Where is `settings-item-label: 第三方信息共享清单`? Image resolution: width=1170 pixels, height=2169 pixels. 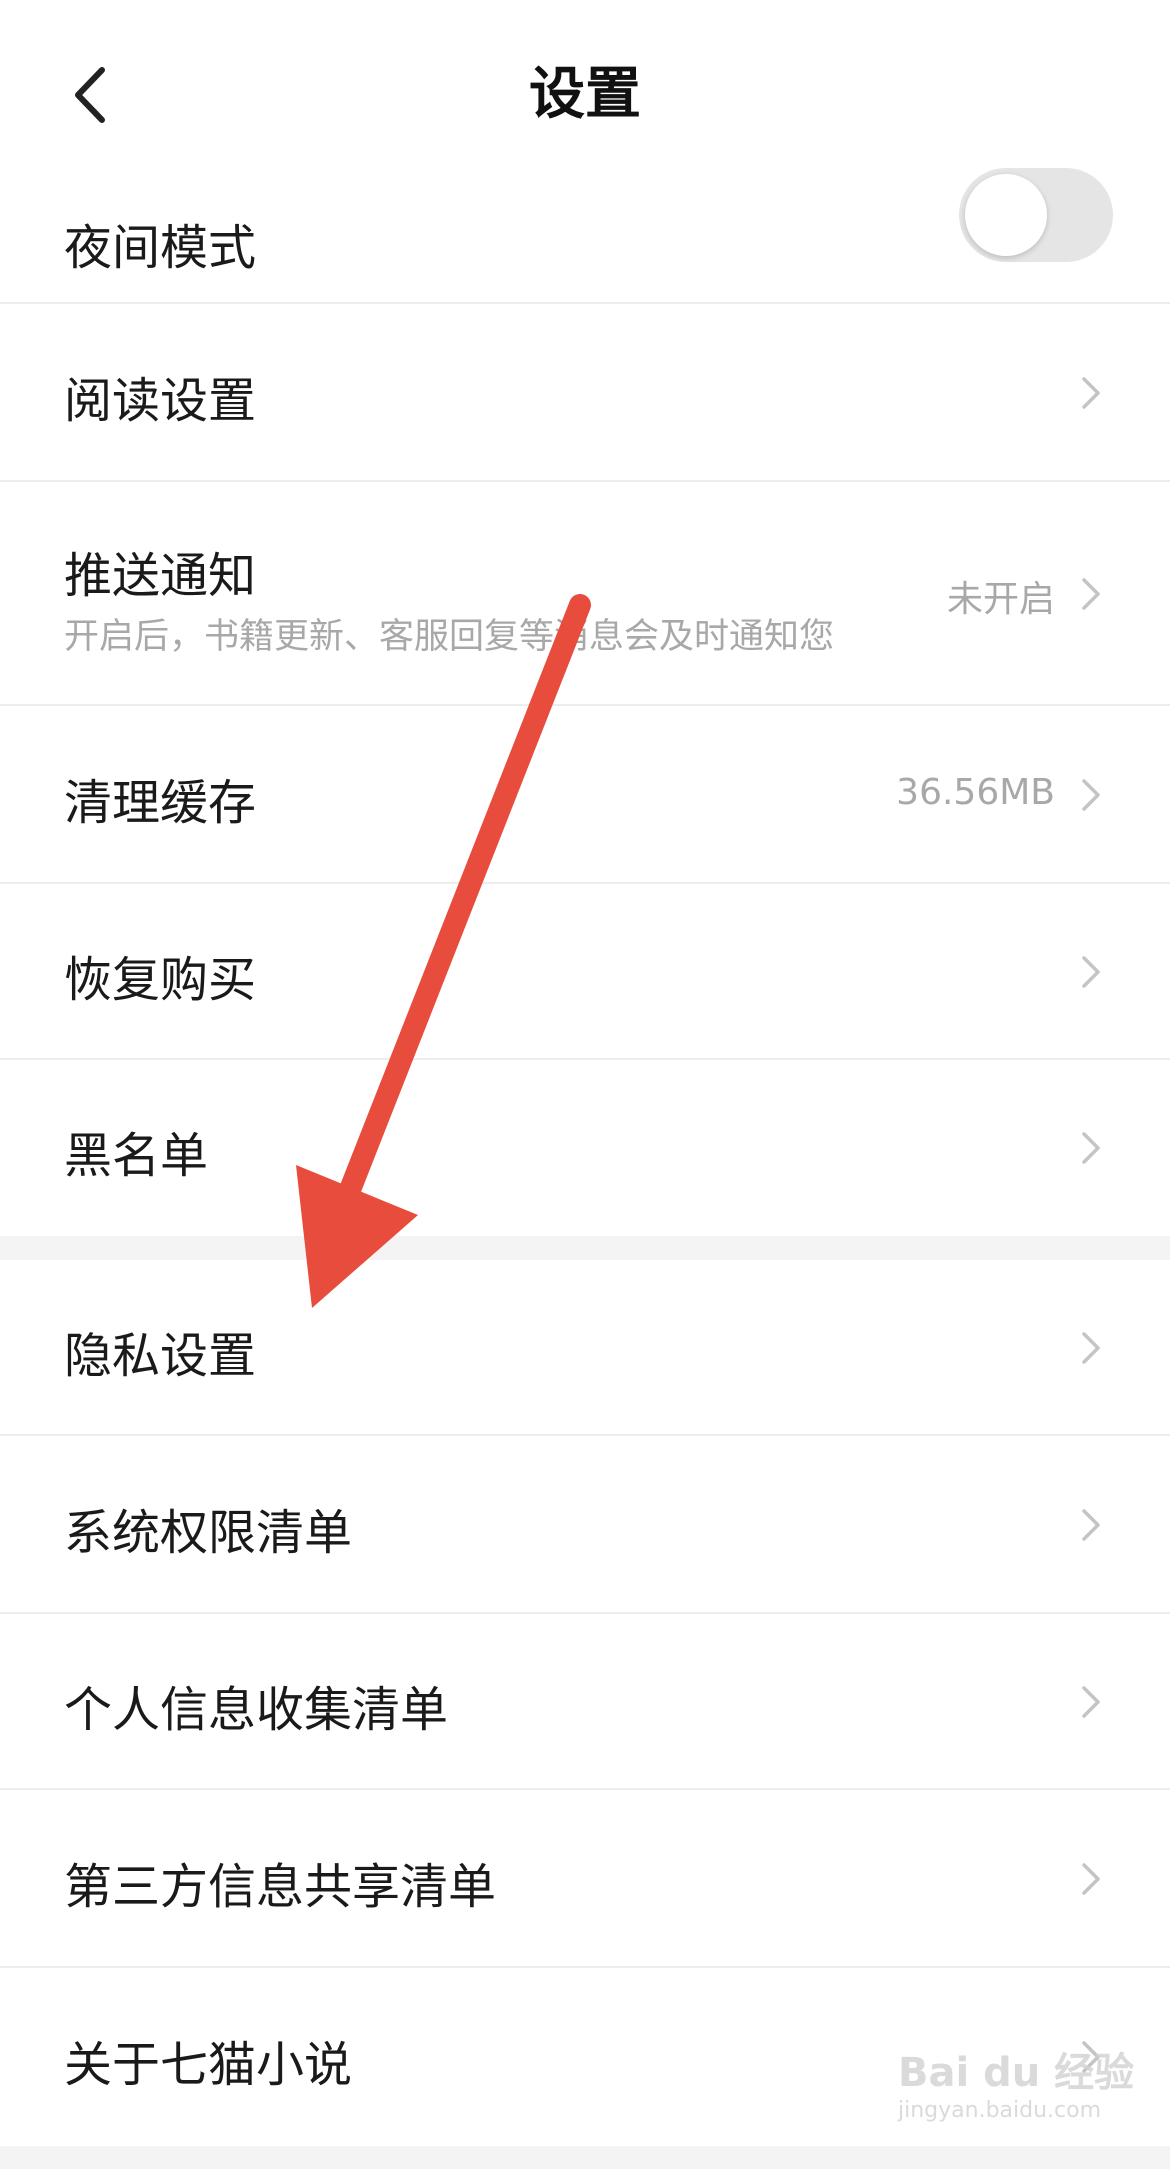
settings-item-label: 第三方信息共享清单 is located at coordinates (280, 1887).